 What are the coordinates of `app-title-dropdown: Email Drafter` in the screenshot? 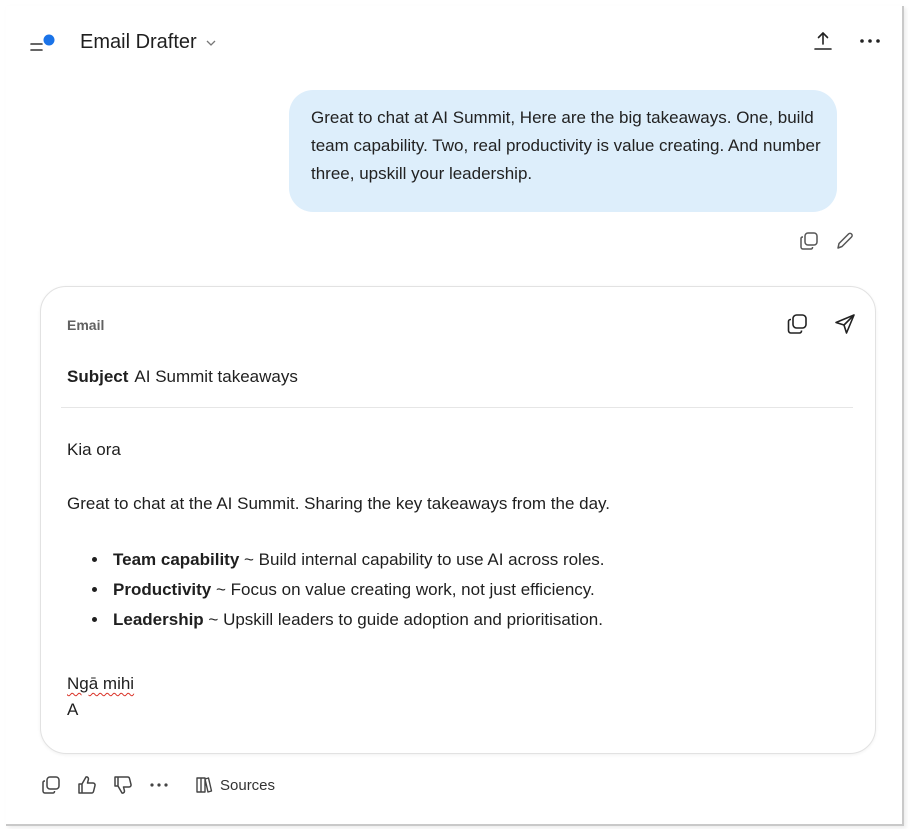 It's located at (148, 42).